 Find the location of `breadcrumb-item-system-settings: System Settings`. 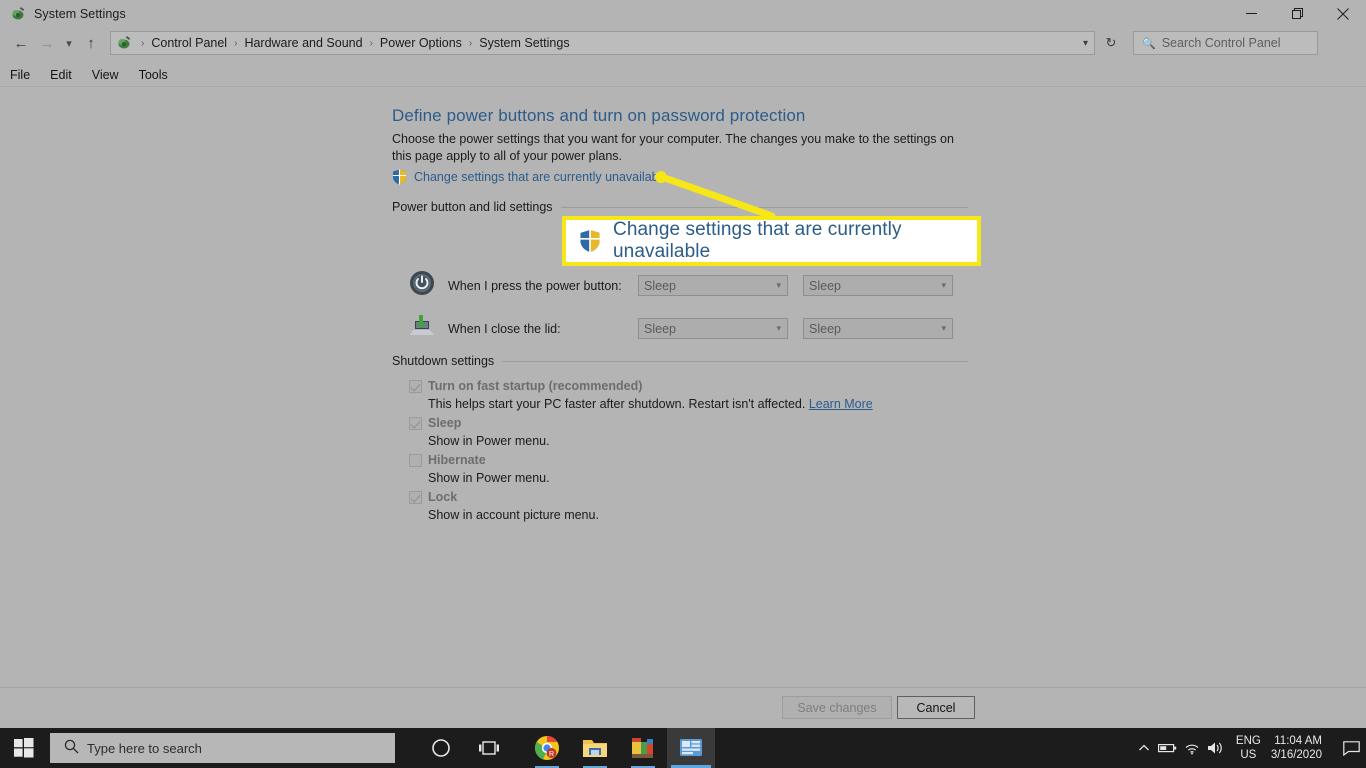

breadcrumb-item-system-settings: System Settings is located at coordinates (524, 43).